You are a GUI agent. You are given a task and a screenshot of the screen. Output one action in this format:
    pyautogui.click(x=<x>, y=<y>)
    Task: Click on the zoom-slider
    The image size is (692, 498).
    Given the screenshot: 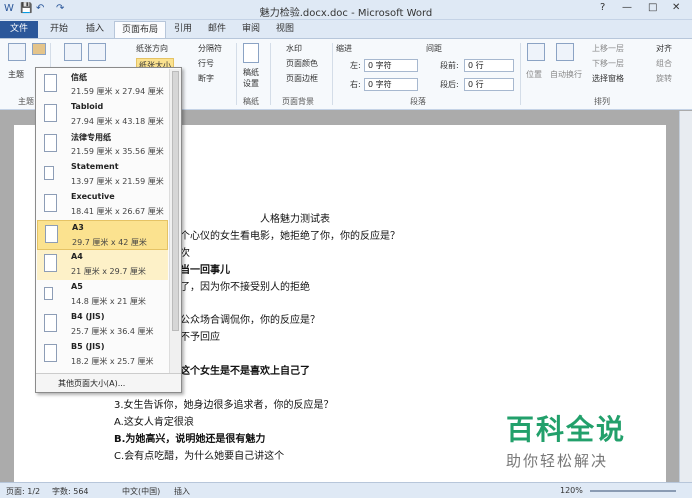 What is the action you would take?
    pyautogui.click(x=633, y=491)
    